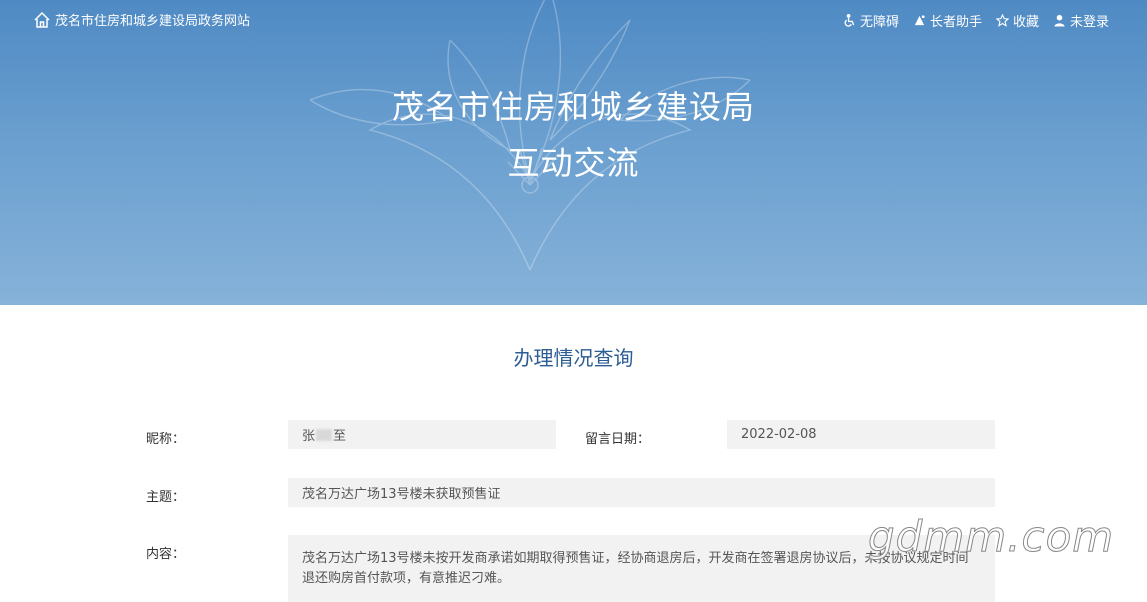  What do you see at coordinates (879, 22) in the screenshot?
I see `accessibility-label: 无障碍` at bounding box center [879, 22].